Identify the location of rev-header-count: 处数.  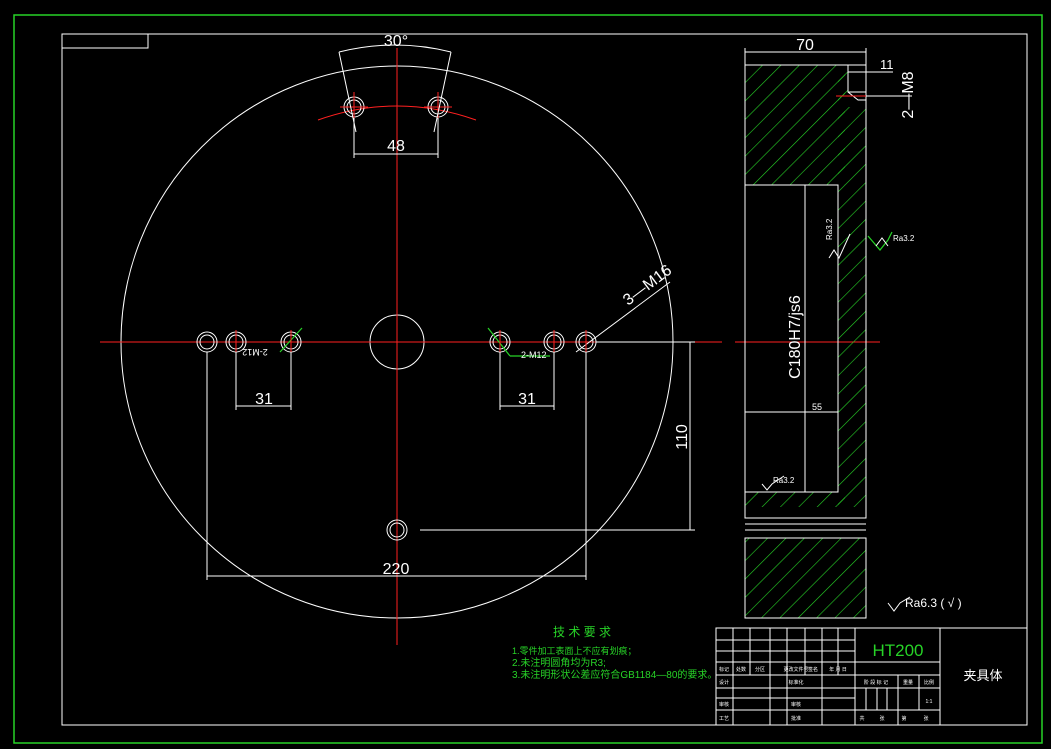
(741, 669).